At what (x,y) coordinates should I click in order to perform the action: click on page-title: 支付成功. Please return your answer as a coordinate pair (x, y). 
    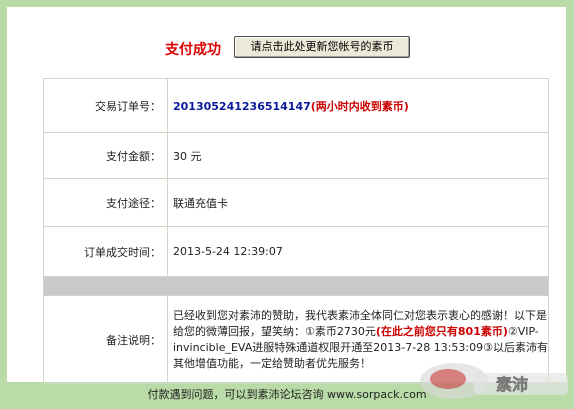
    Looking at the image, I should click on (193, 50).